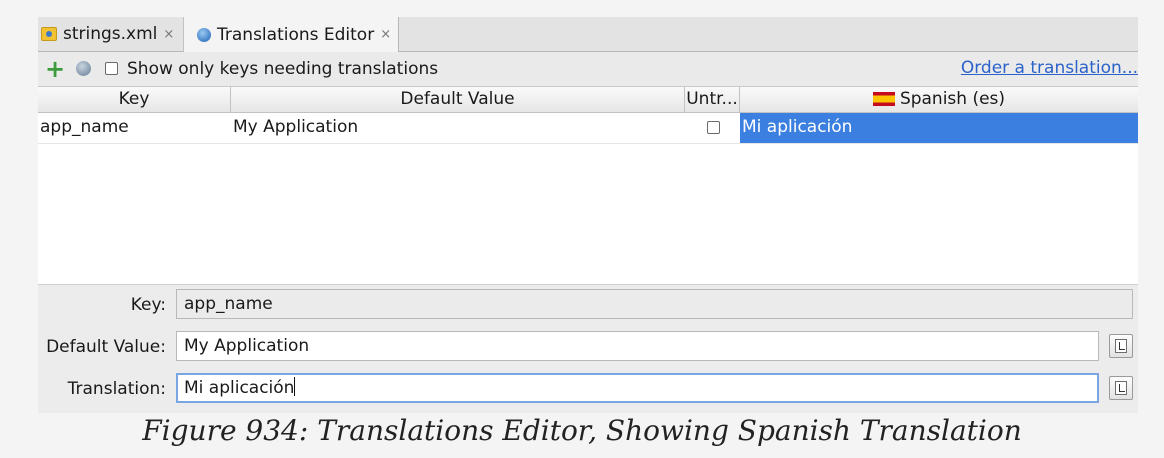  What do you see at coordinates (49, 34) in the screenshot?
I see `xml-file-icon` at bounding box center [49, 34].